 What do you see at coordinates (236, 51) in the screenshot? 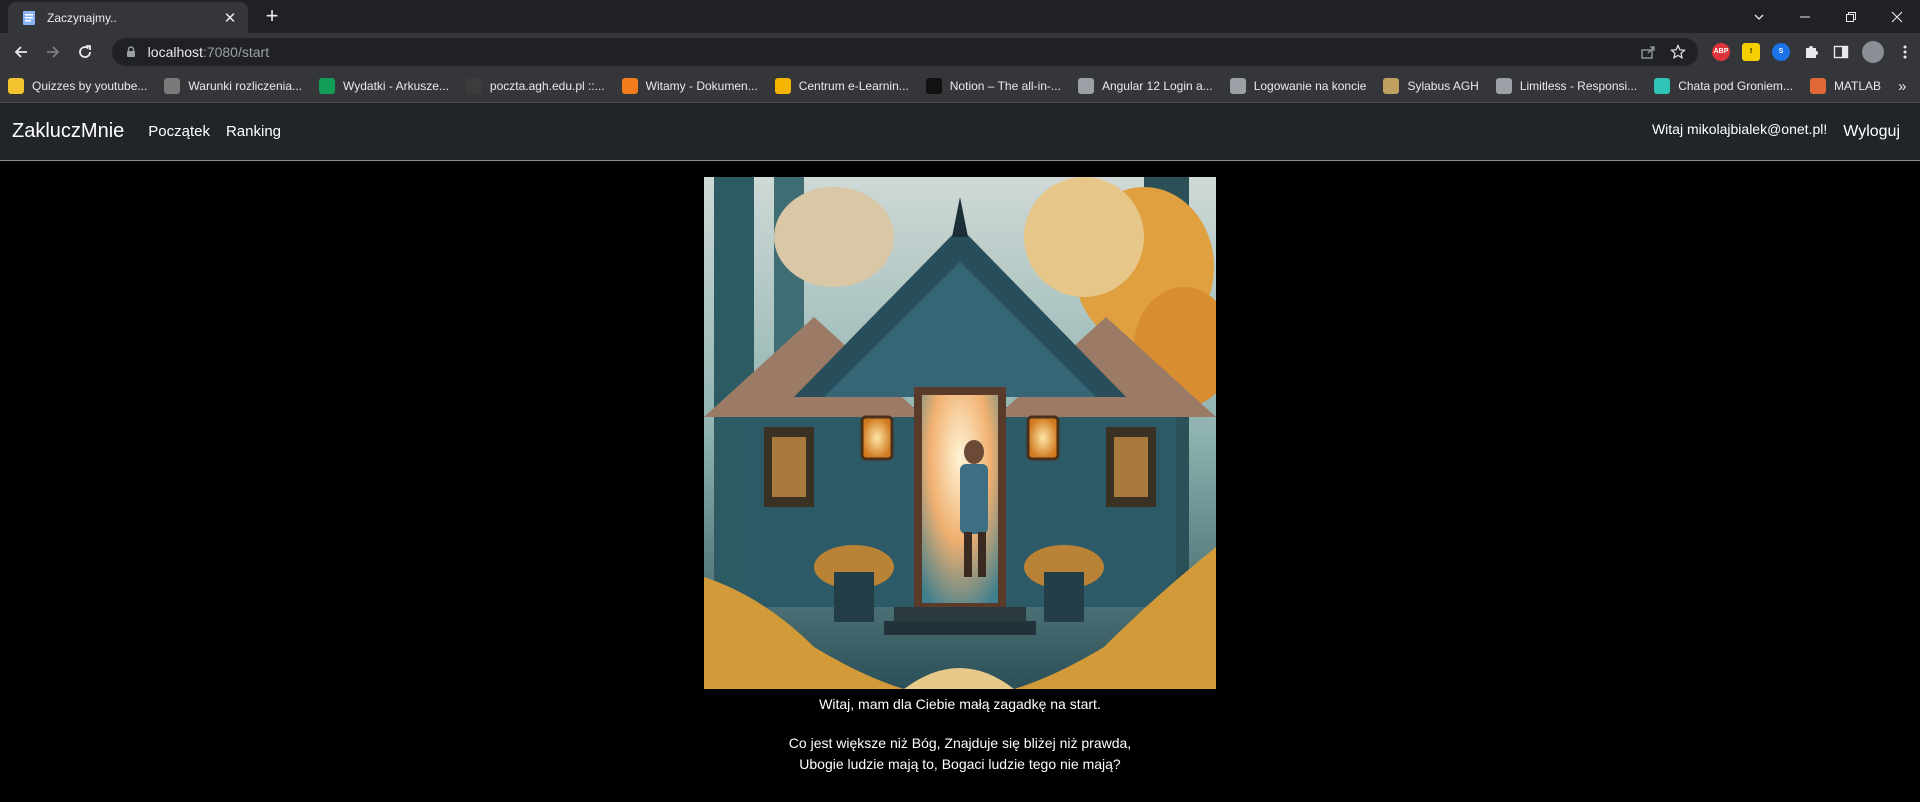
I see `url-path: :7080/start` at bounding box center [236, 51].